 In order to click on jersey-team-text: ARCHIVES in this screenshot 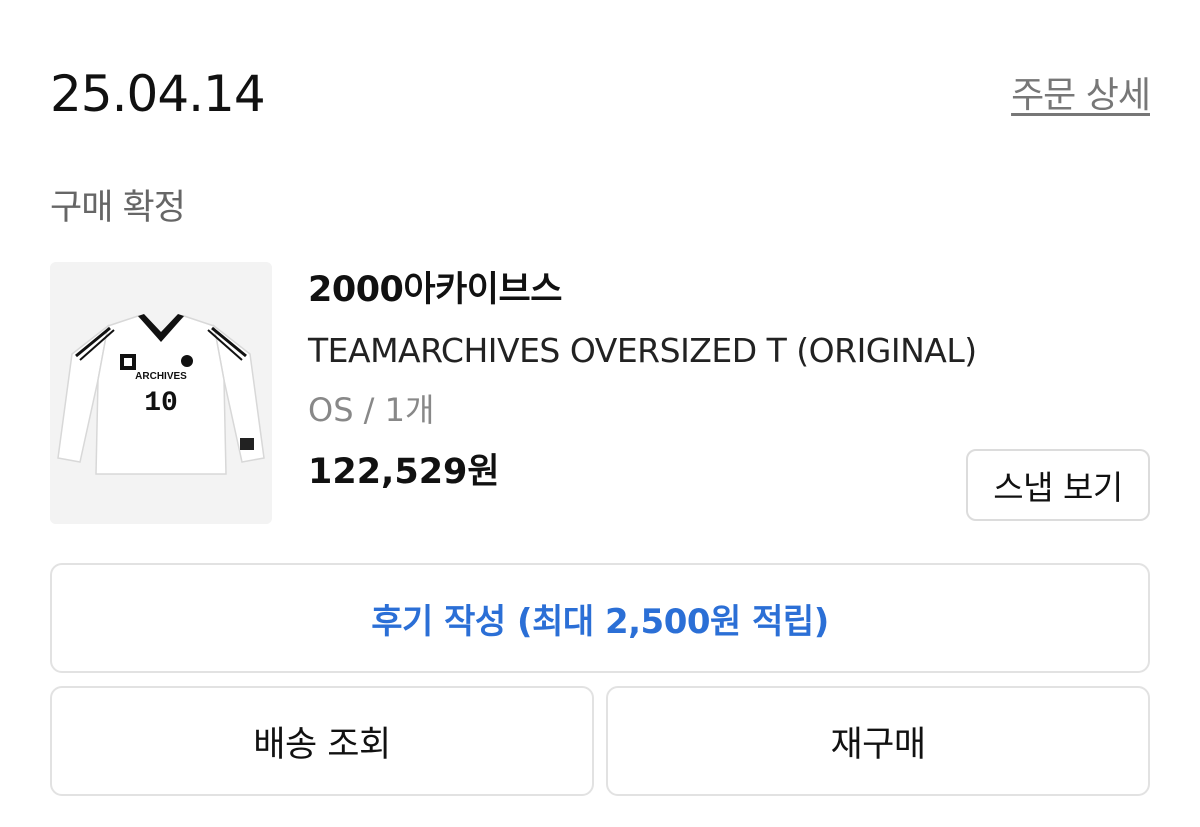, I will do `click(161, 376)`.